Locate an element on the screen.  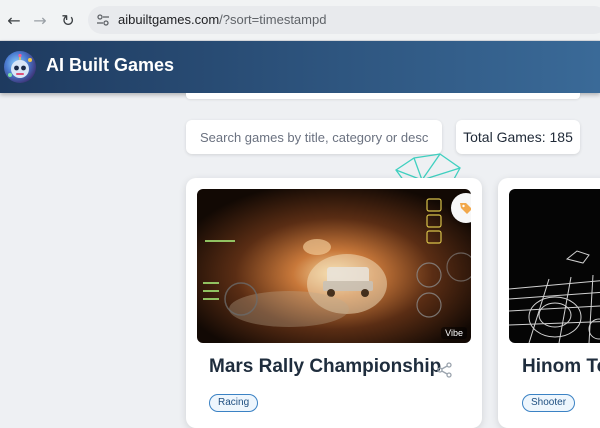
share-icon is located at coordinates (445, 370).